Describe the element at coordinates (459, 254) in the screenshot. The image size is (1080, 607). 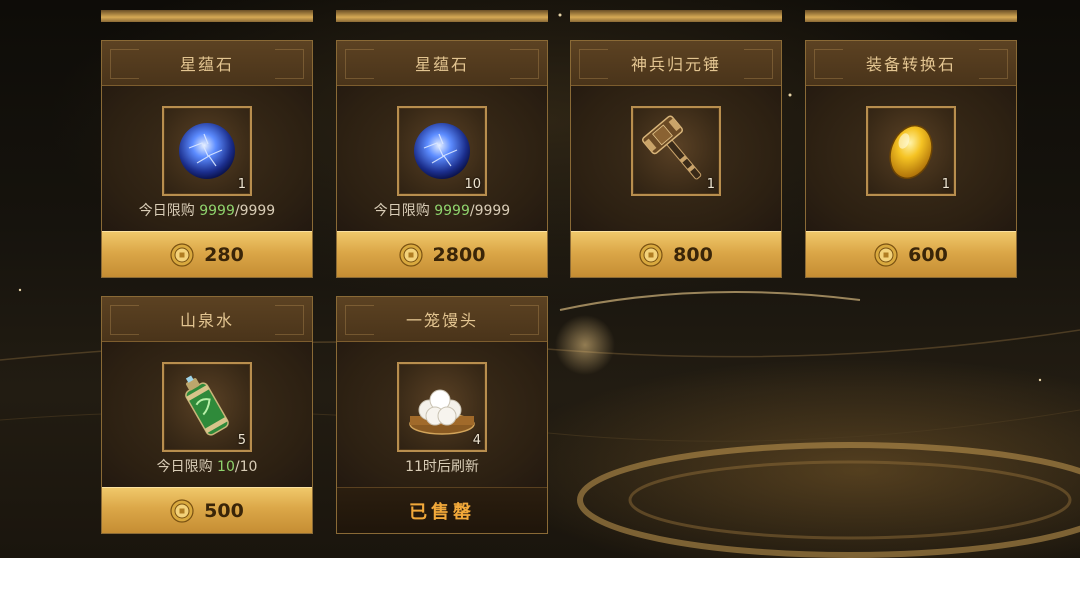
I see `item-price: 2800` at that location.